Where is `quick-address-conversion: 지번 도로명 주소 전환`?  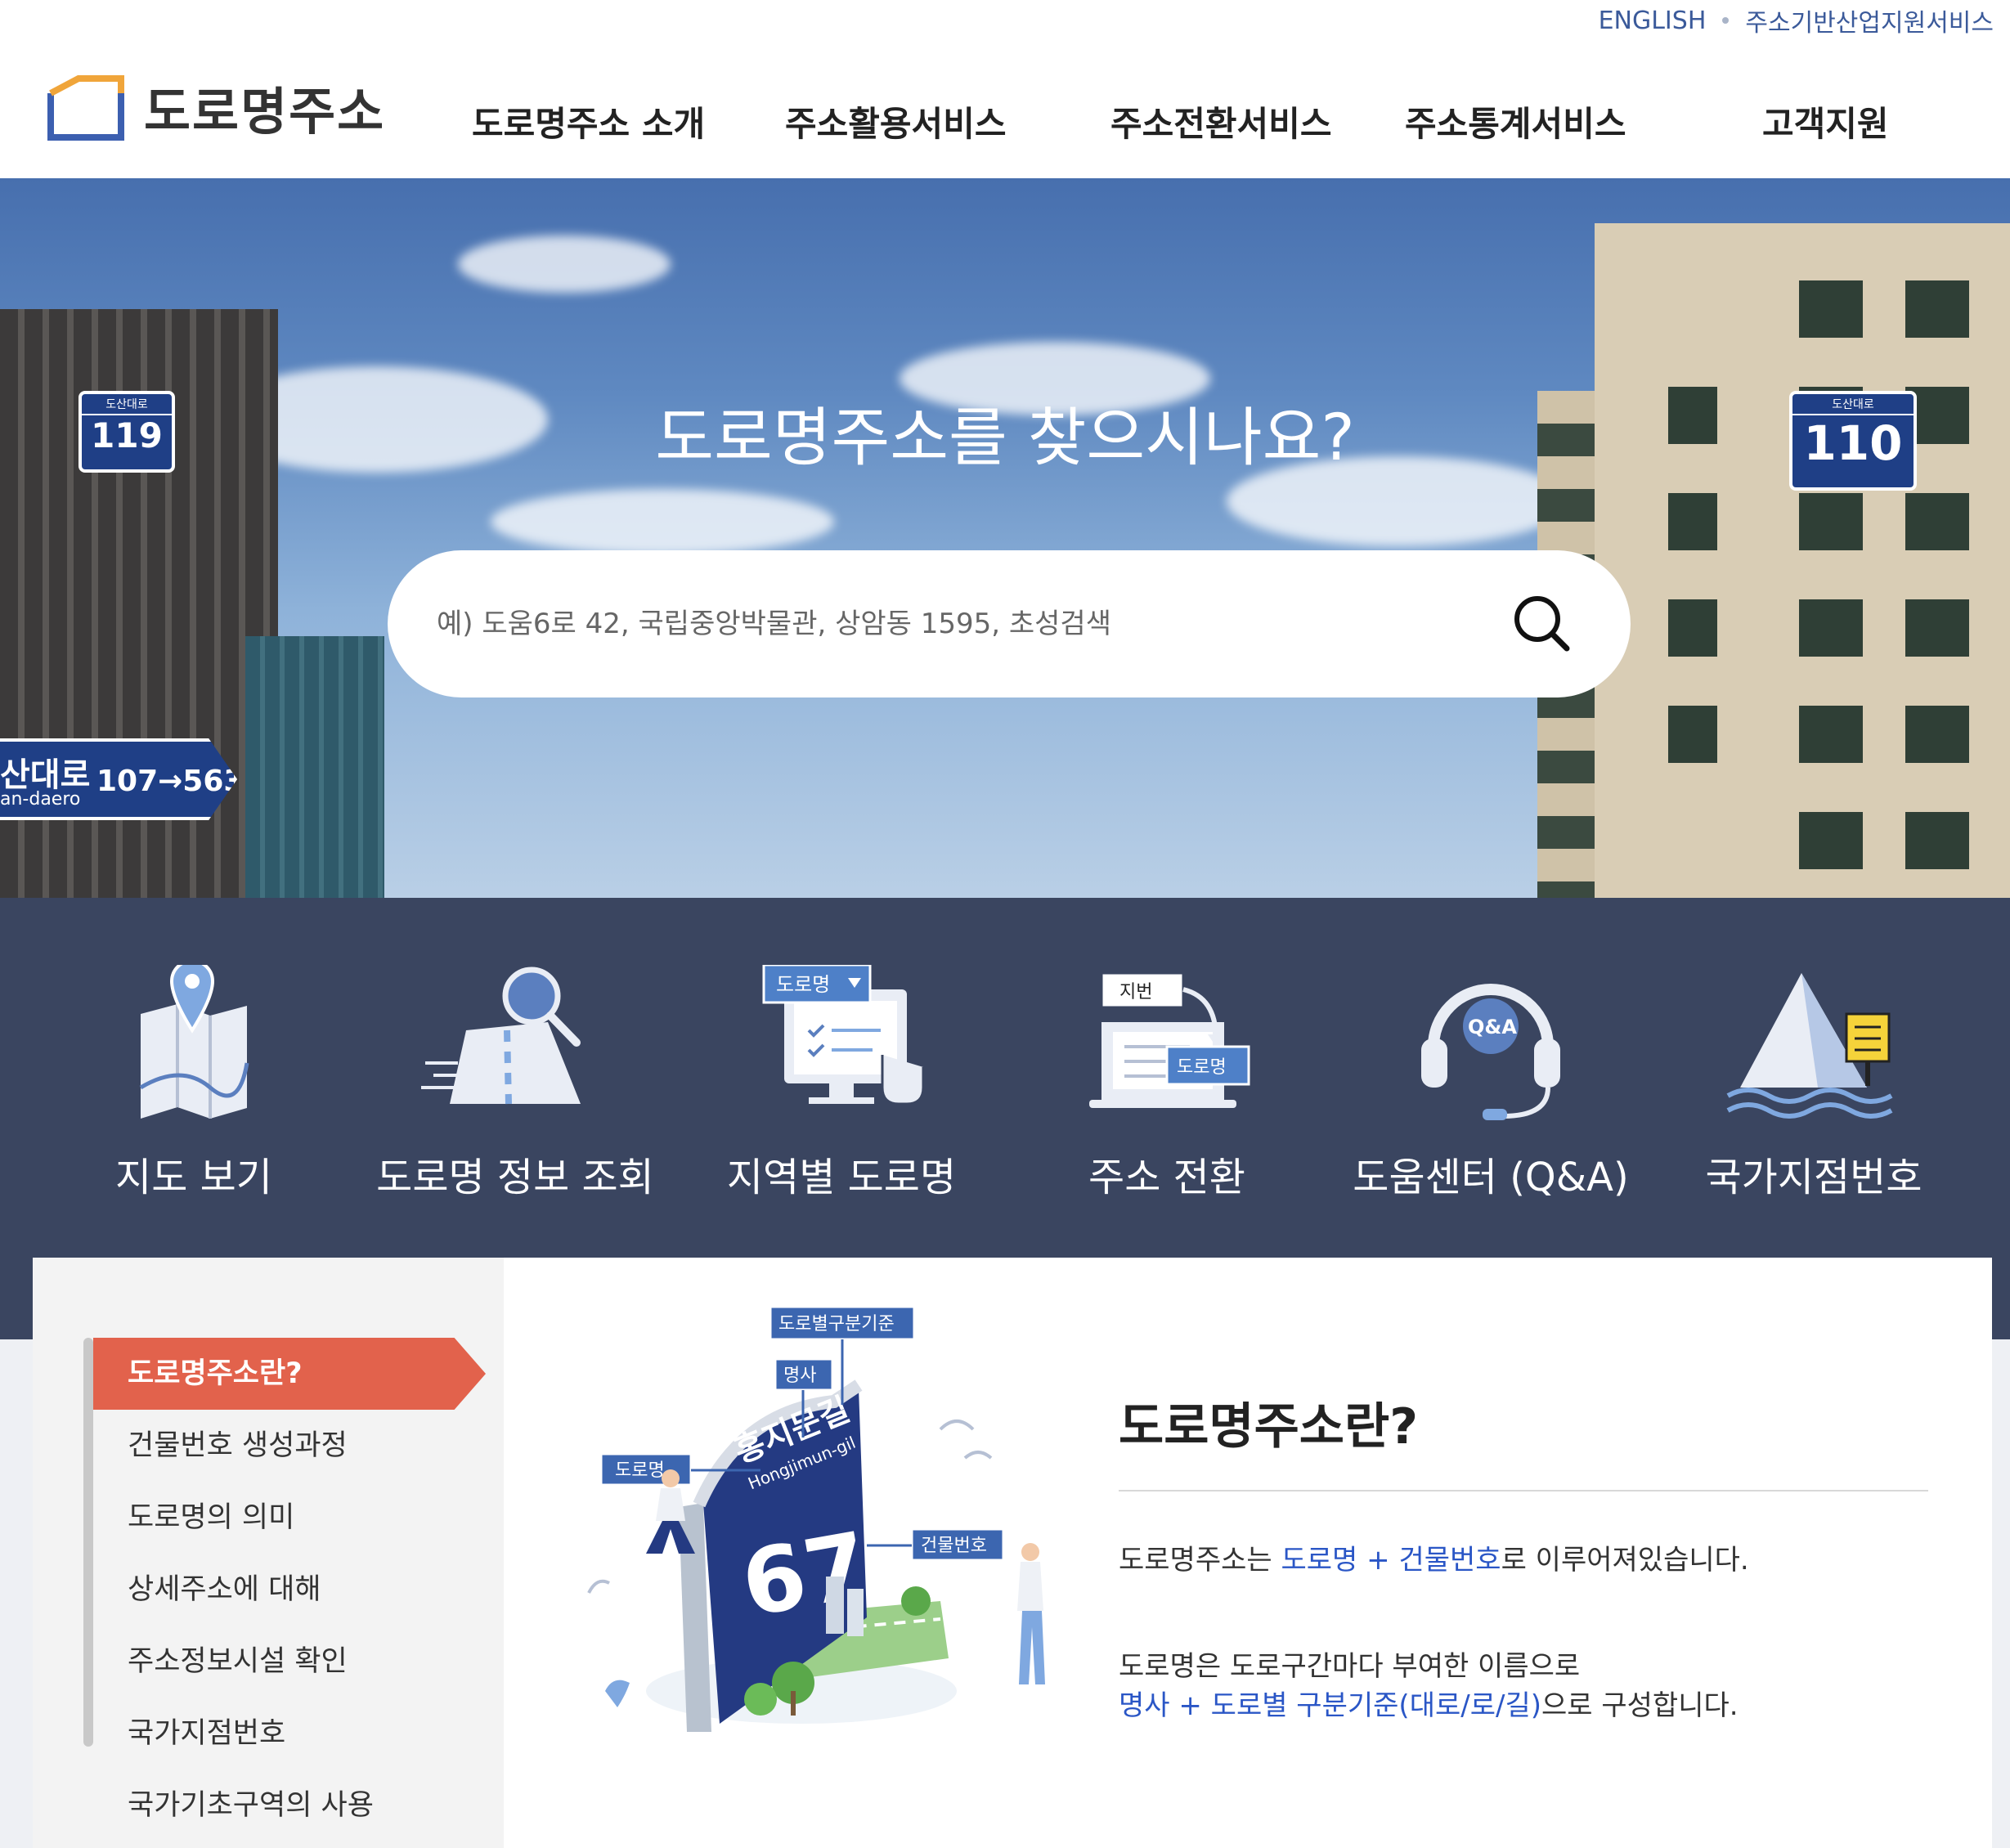 quick-address-conversion: 지번 도로명 주소 전환 is located at coordinates (1166, 1087).